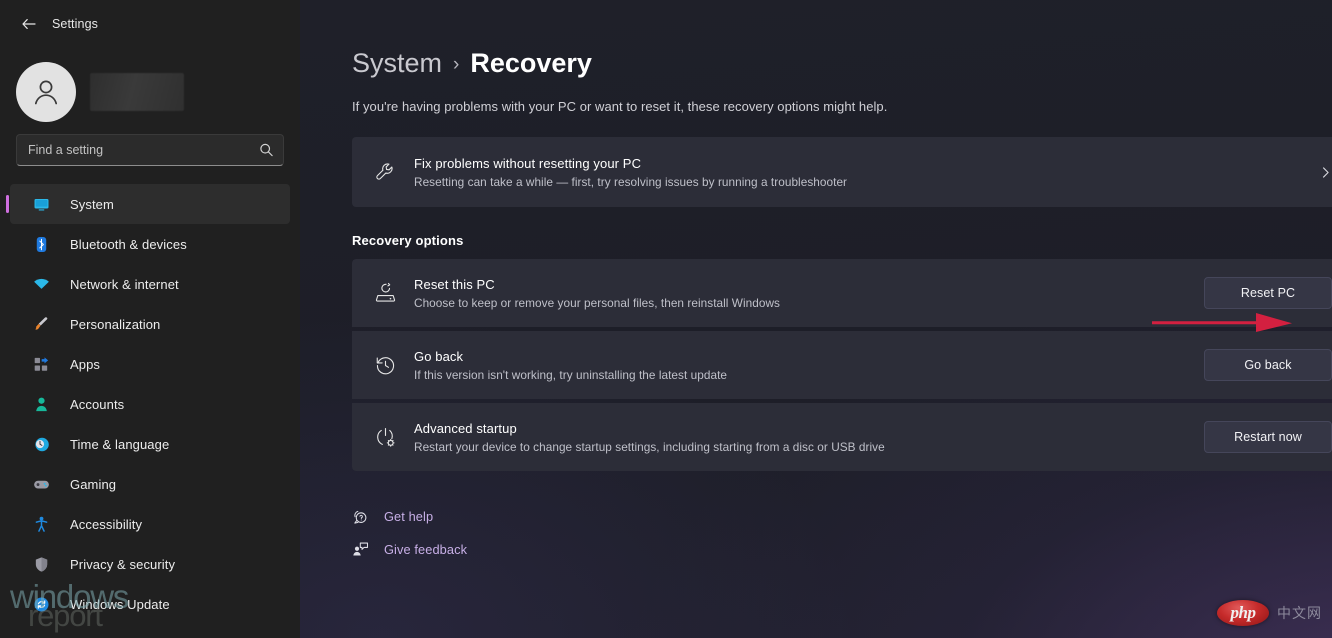 The width and height of the screenshot is (1332, 638). Describe the element at coordinates (1268, 437) in the screenshot. I see `restart-now-button: Restart now` at that location.